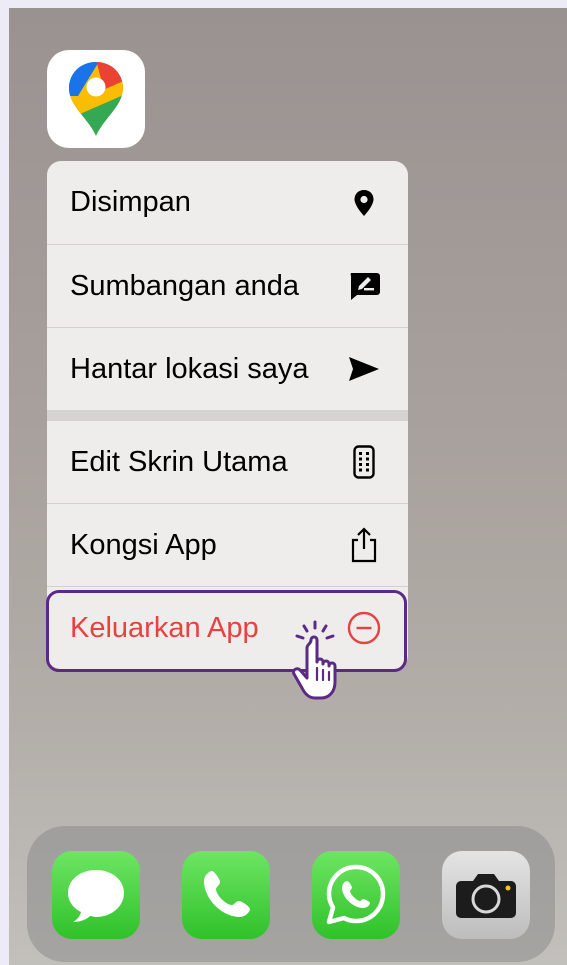 The width and height of the screenshot is (567, 965). I want to click on whatsapp-app, so click(356, 895).